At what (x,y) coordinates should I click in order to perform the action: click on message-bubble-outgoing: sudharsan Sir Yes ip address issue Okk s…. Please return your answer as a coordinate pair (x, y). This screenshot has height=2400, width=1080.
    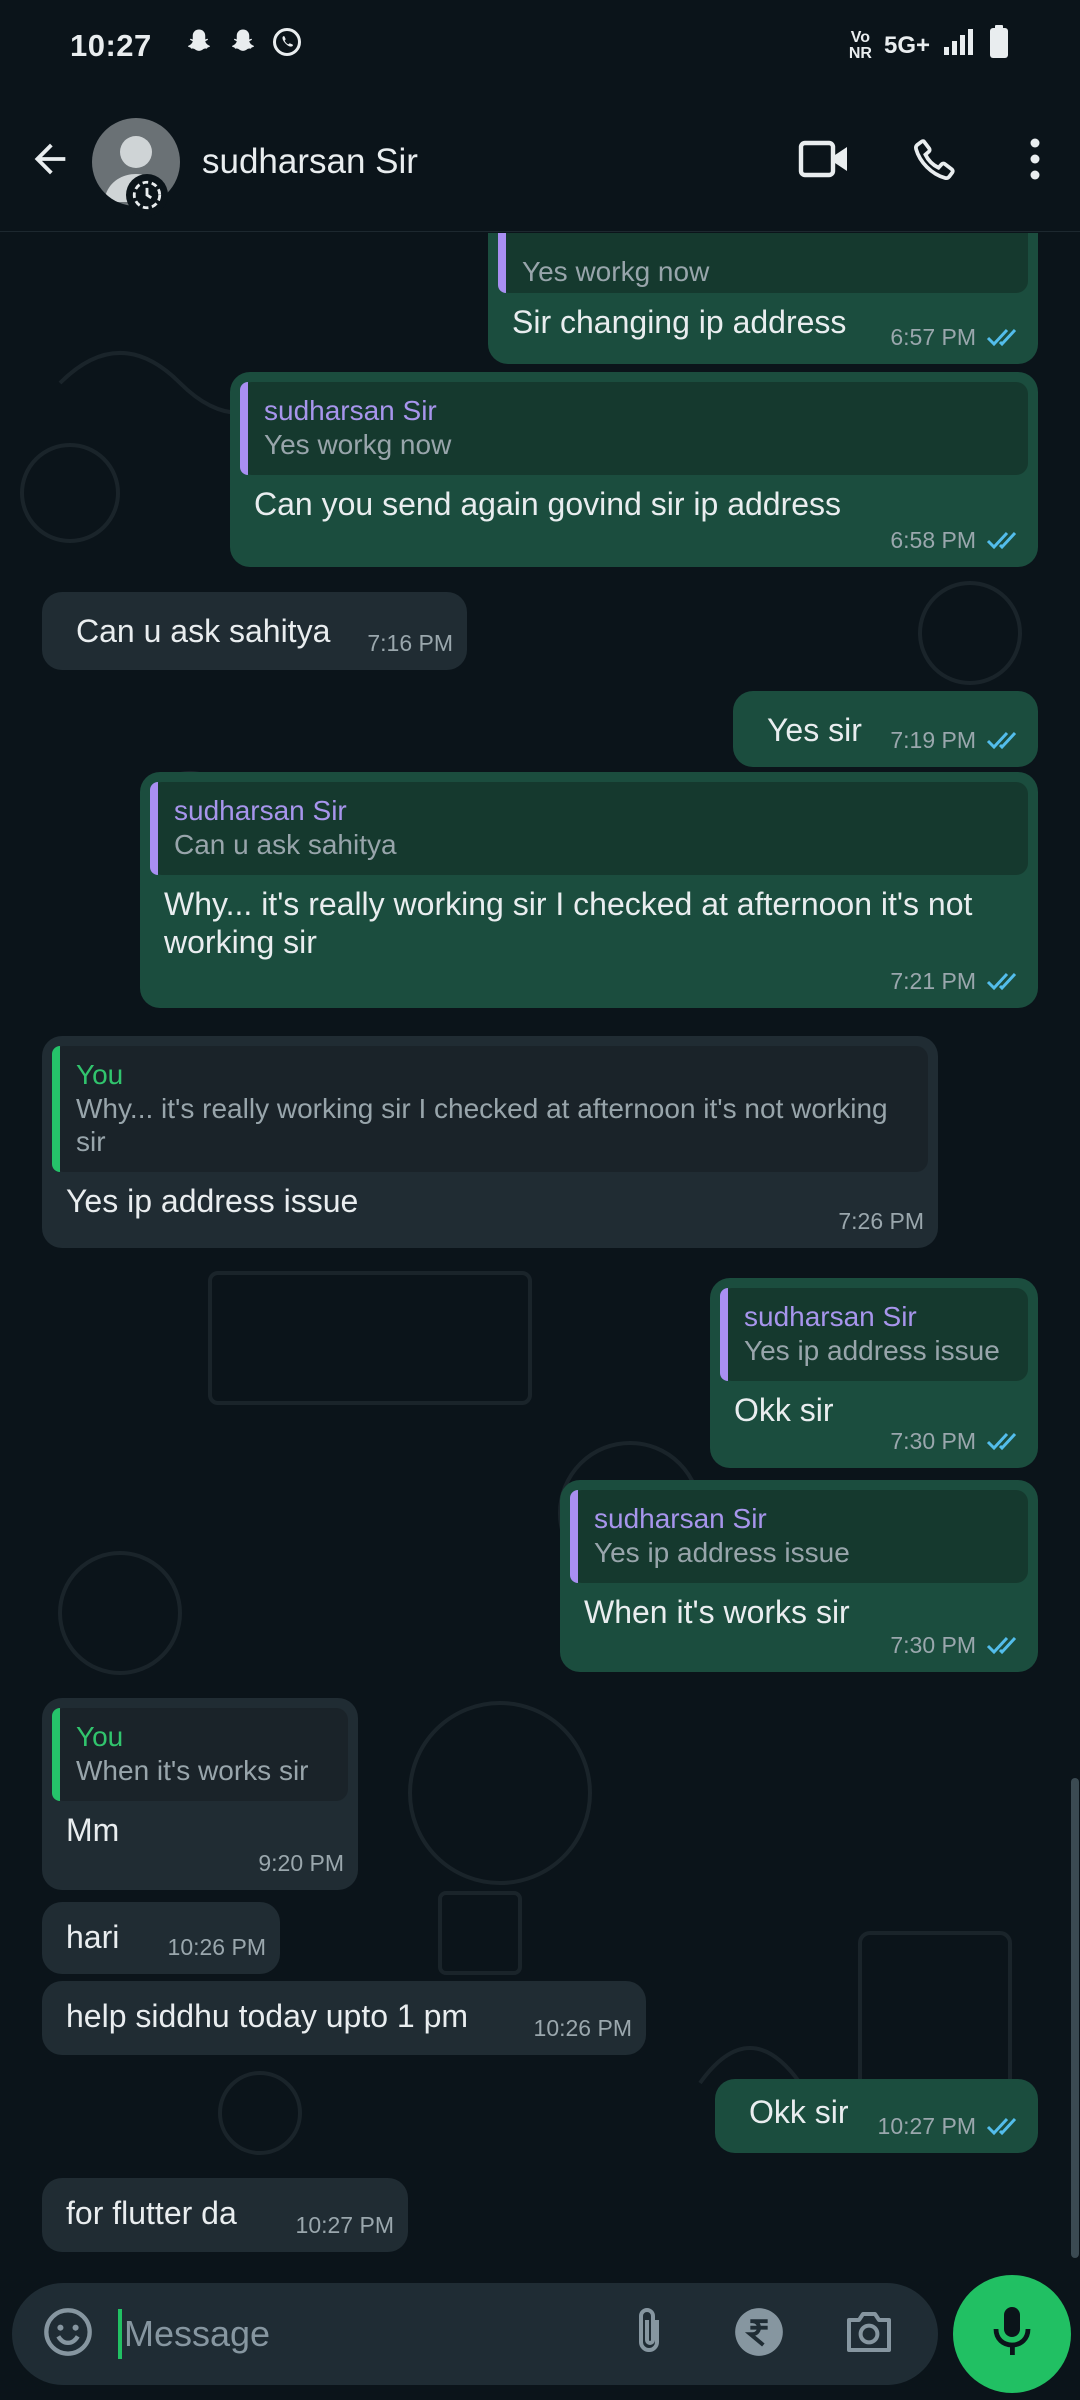
    Looking at the image, I should click on (874, 1373).